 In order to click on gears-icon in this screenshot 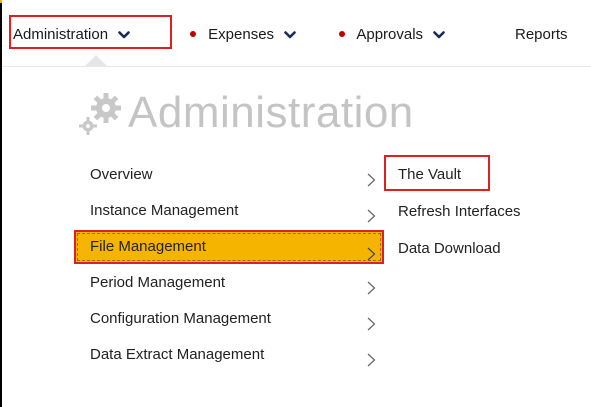, I will do `click(104, 113)`.